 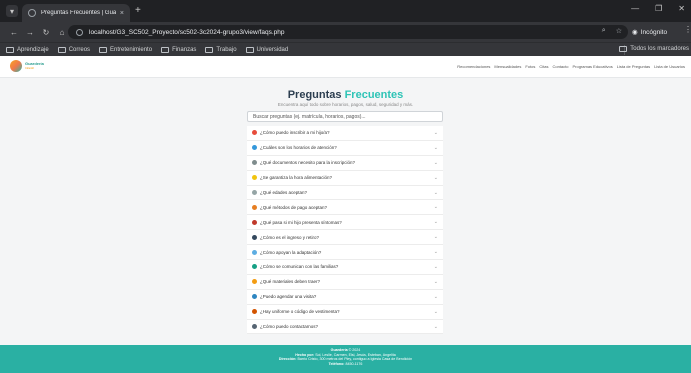 What do you see at coordinates (294, 207) in the screenshot?
I see `faq-question: ¿Qué métodos de pago aceptan?` at bounding box center [294, 207].